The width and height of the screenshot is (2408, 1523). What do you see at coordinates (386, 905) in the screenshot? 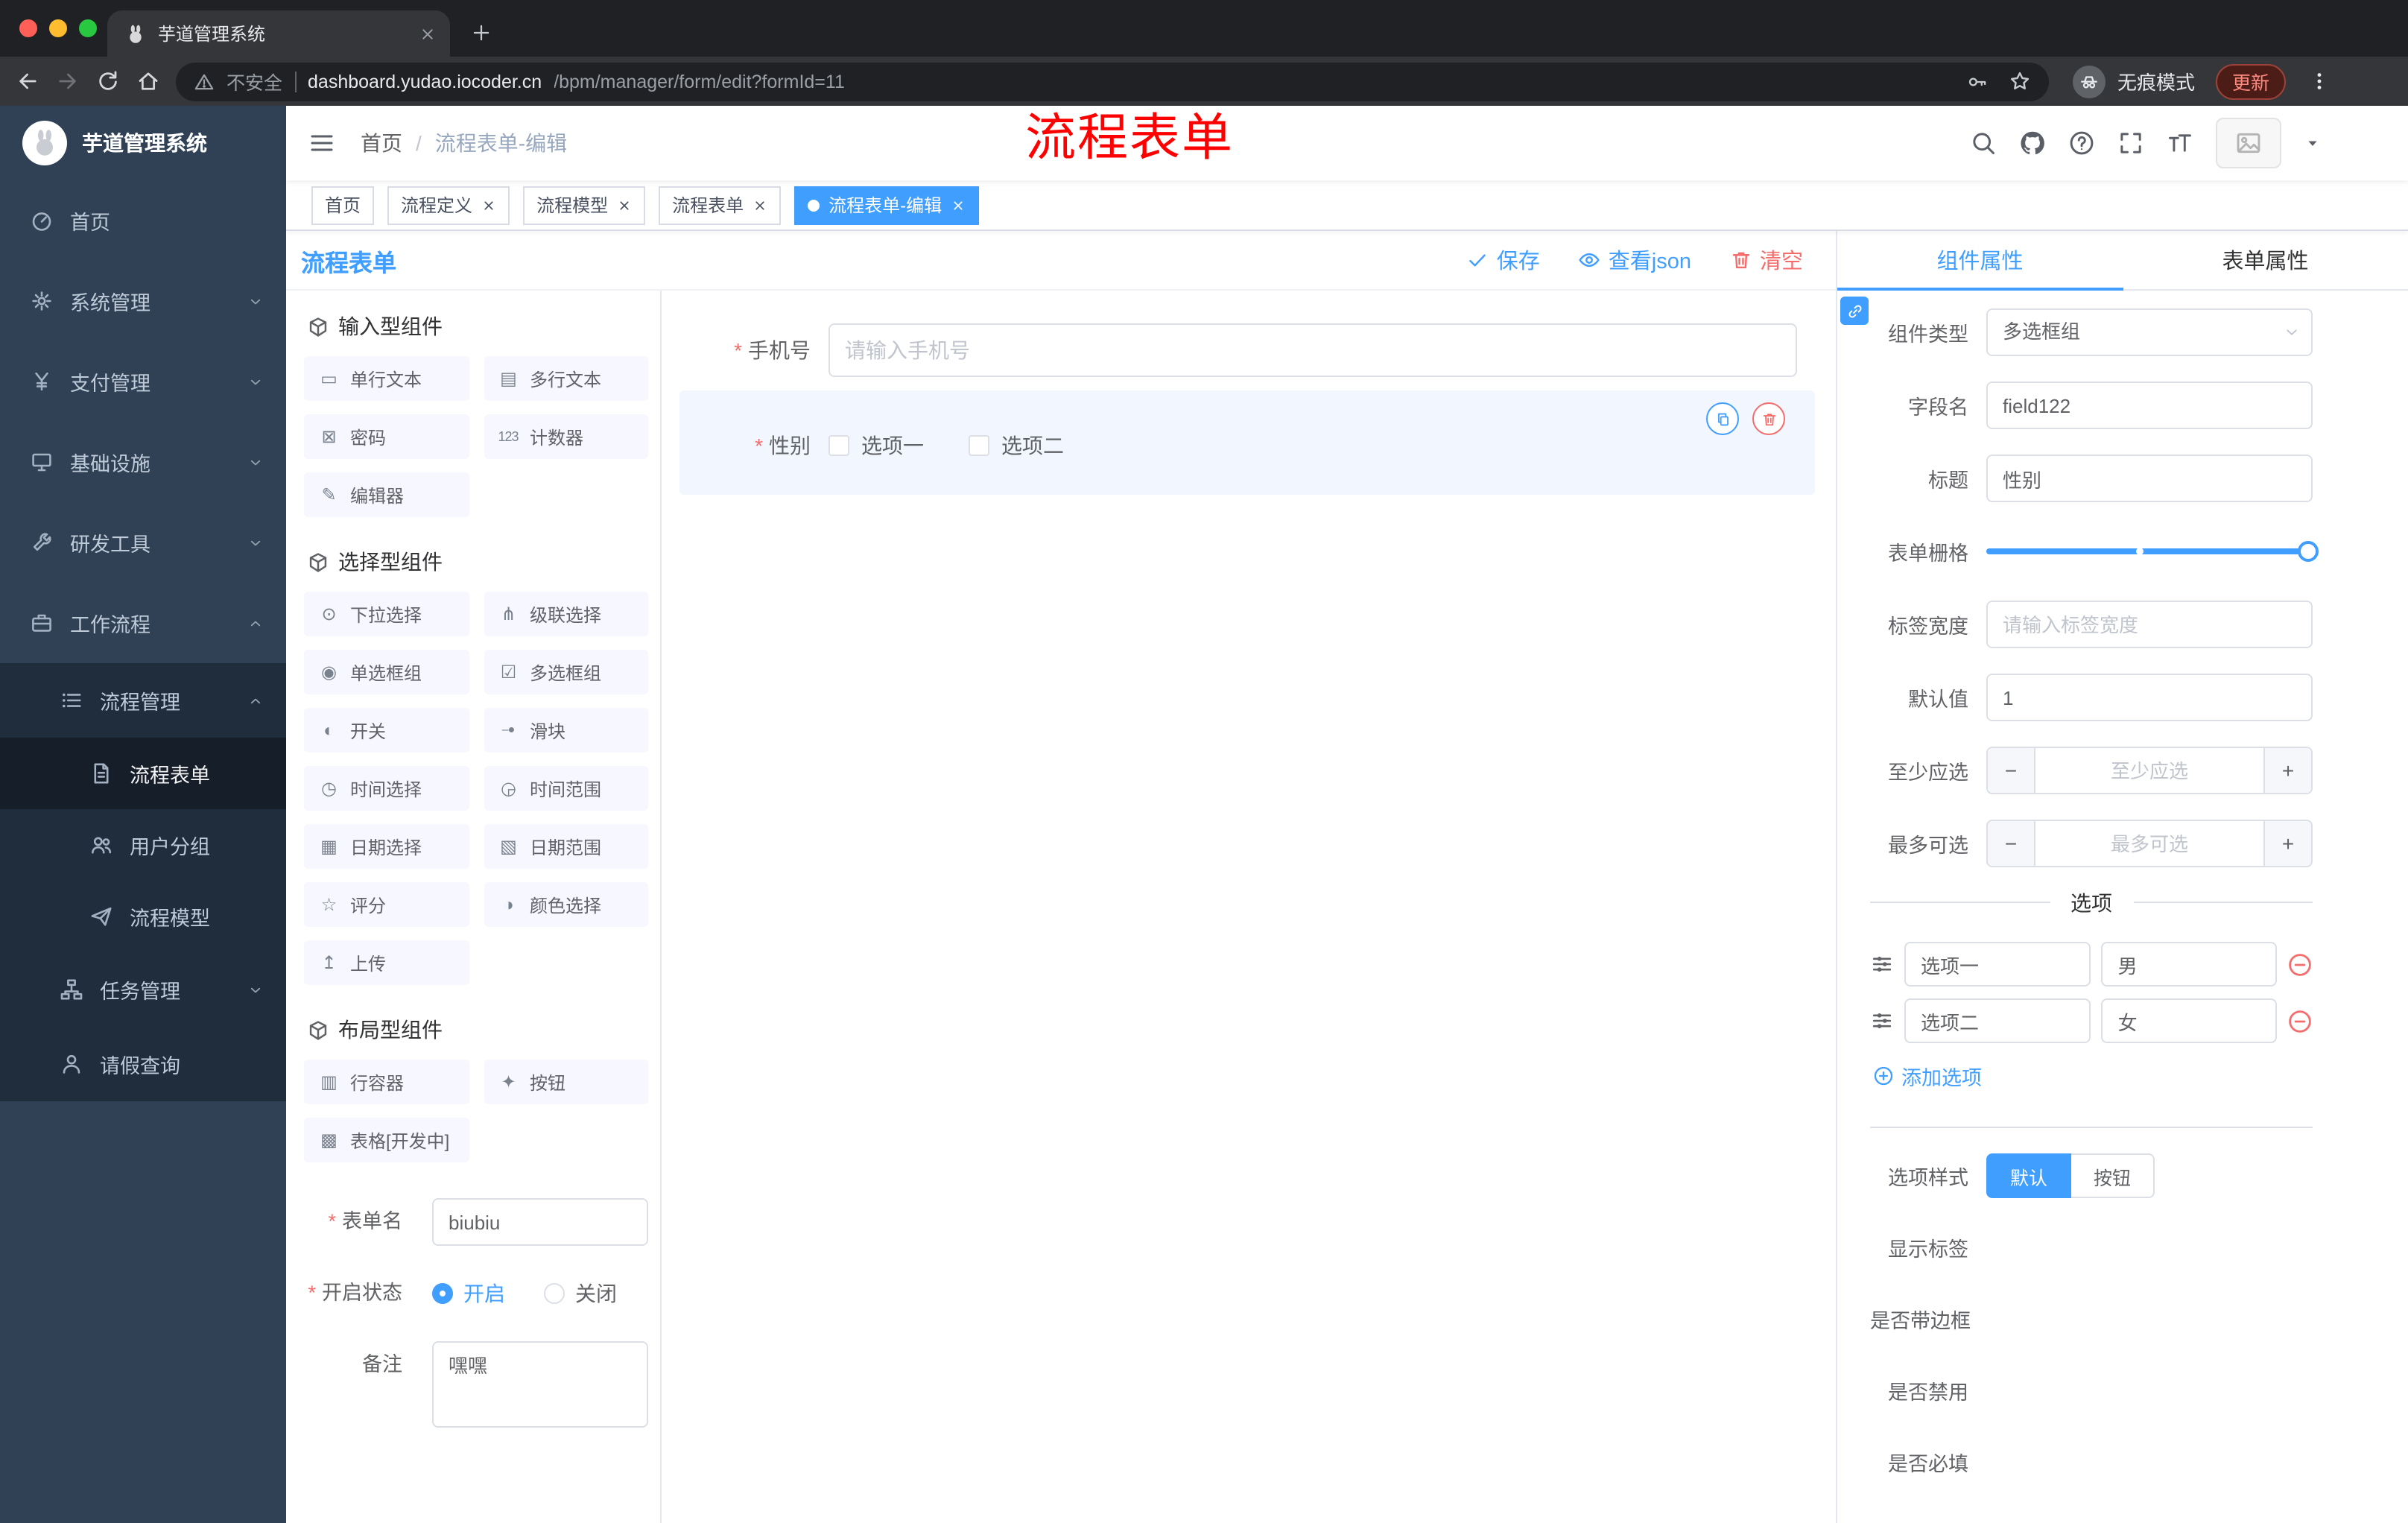
I see `palette-item-rate: ☆ 评分` at bounding box center [386, 905].